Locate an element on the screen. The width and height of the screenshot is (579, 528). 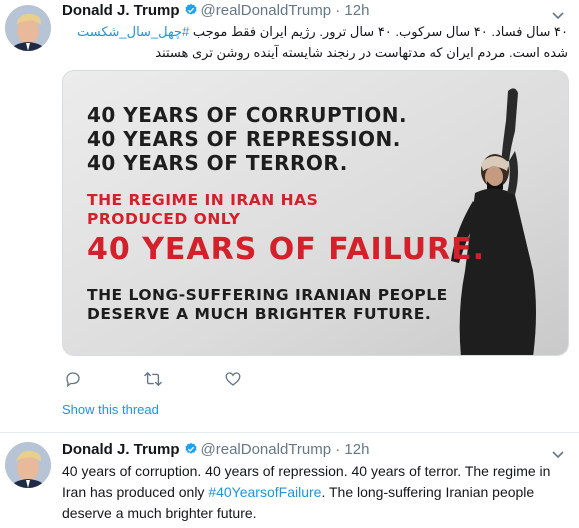
image-caption-line: 40 YEARS OF CORRUPTION. is located at coordinates (247, 115).